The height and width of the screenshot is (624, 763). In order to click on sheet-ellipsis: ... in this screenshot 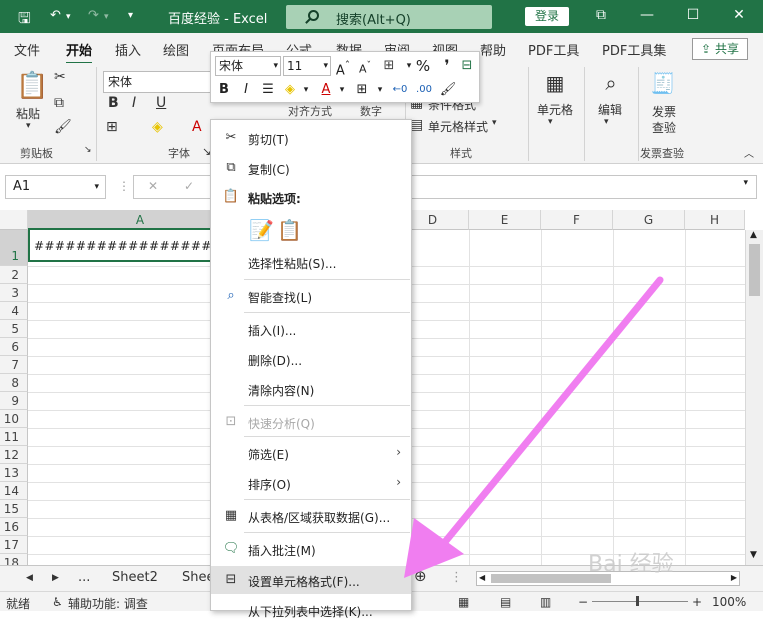, I will do `click(84, 577)`.